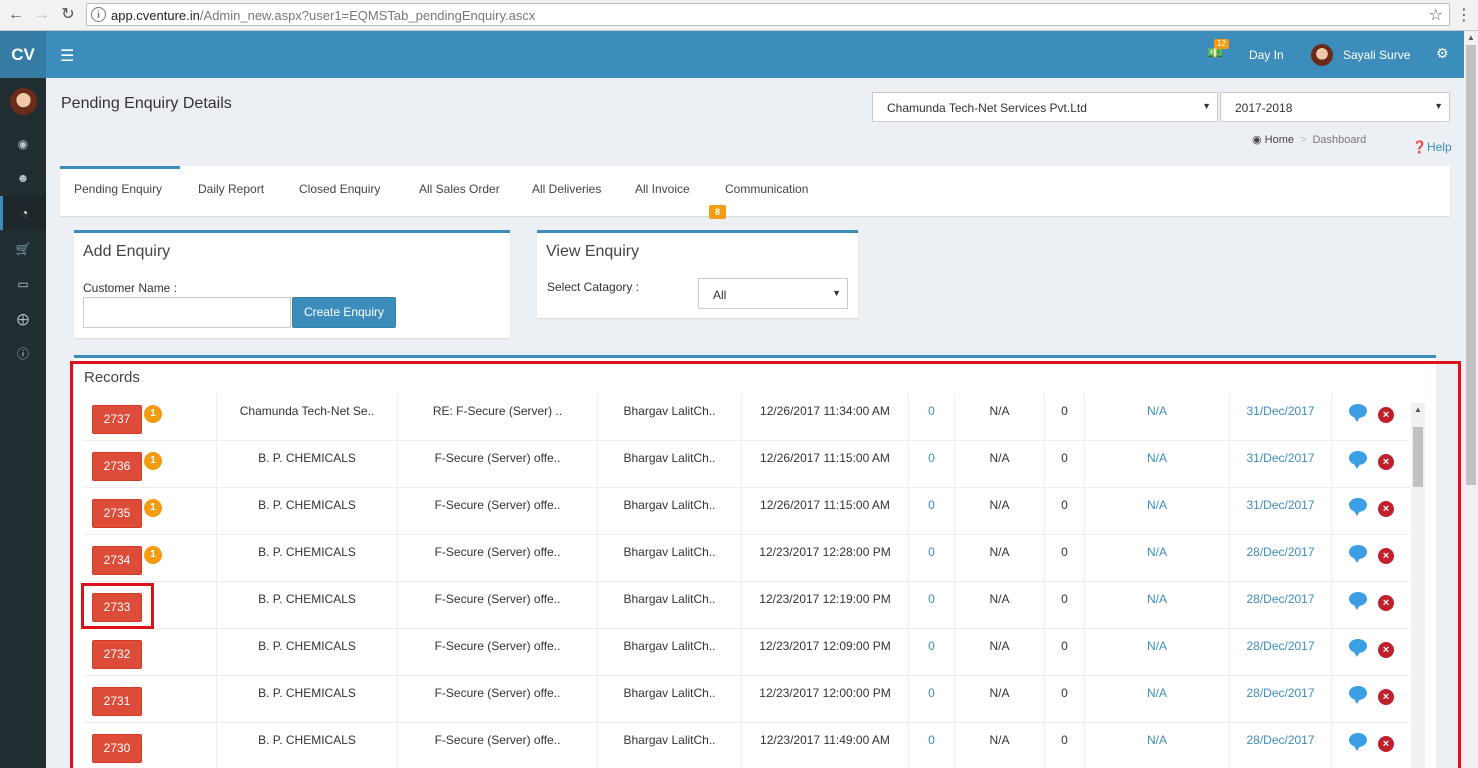 This screenshot has height=768, width=1478. I want to click on user-avatar, so click(1322, 55).